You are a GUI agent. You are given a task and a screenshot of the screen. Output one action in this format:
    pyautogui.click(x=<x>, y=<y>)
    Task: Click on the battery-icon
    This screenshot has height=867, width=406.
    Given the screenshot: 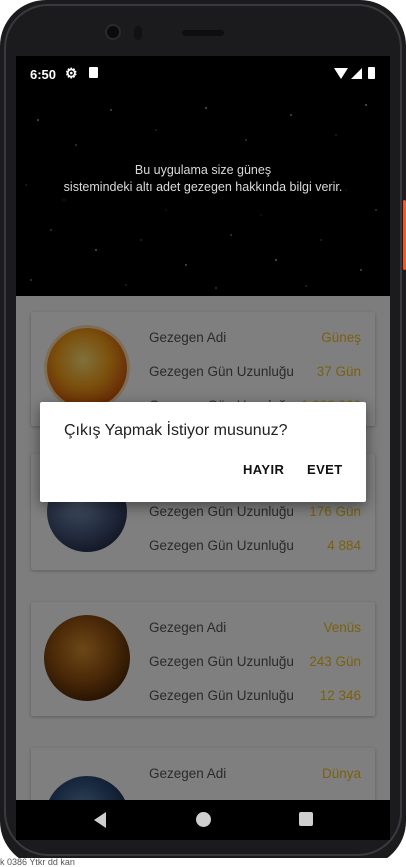 What is the action you would take?
    pyautogui.click(x=371, y=73)
    